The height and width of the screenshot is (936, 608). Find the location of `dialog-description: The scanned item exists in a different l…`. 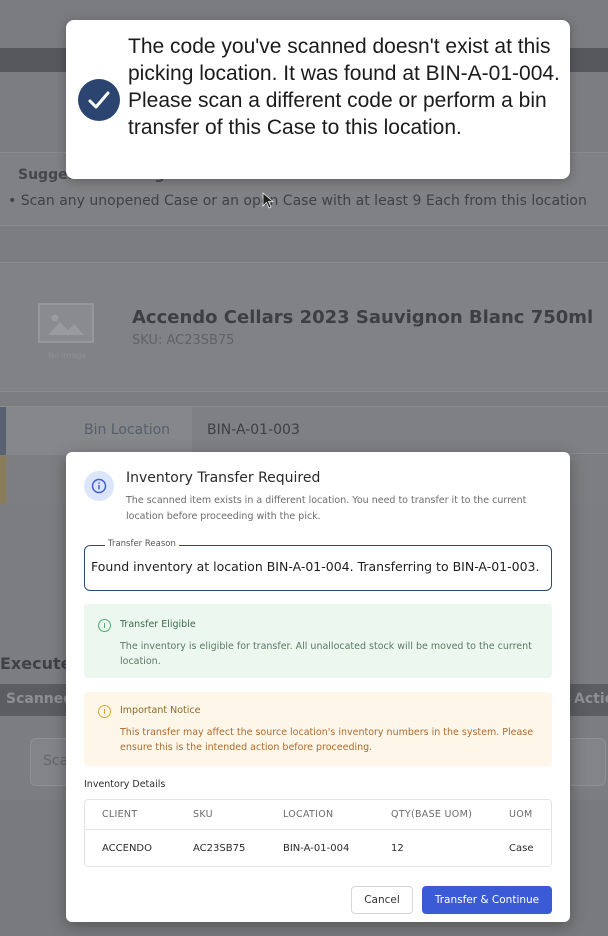

dialog-description: The scanned item exists in a different l… is located at coordinates (326, 508).